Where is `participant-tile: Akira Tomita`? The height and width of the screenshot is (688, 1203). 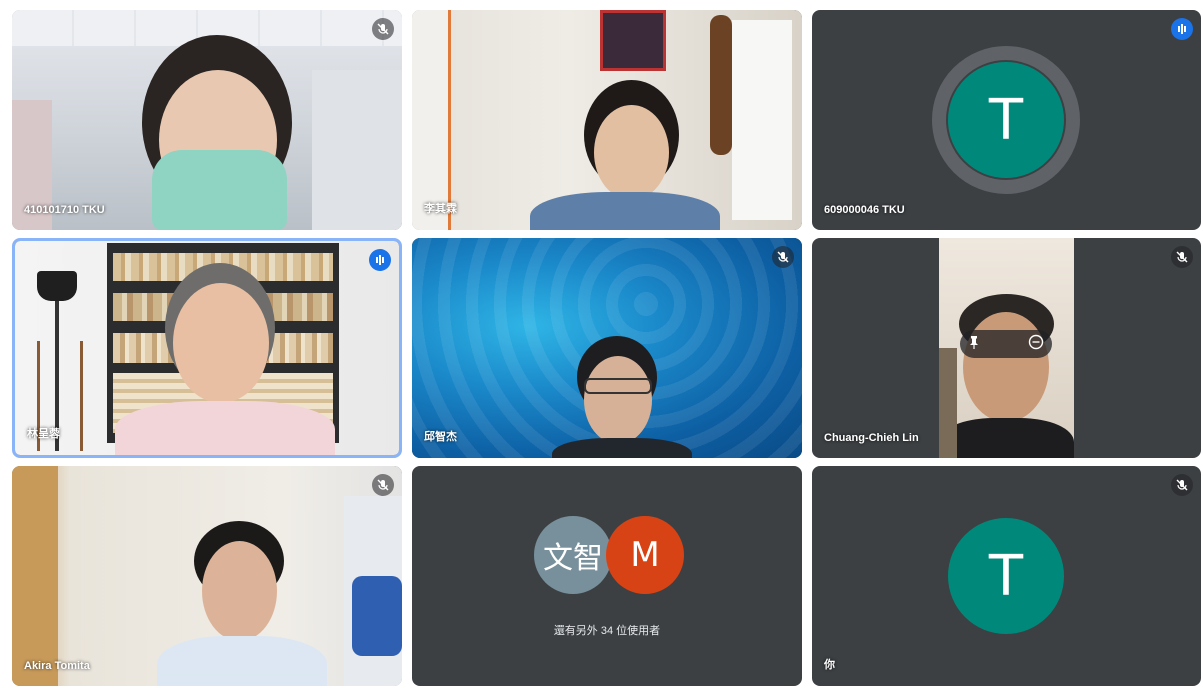
participant-tile: Akira Tomita is located at coordinates (207, 576).